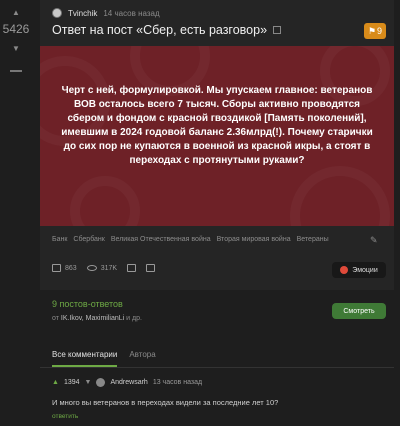 The width and height of the screenshot is (400, 426). I want to click on save-icon, so click(151, 268).